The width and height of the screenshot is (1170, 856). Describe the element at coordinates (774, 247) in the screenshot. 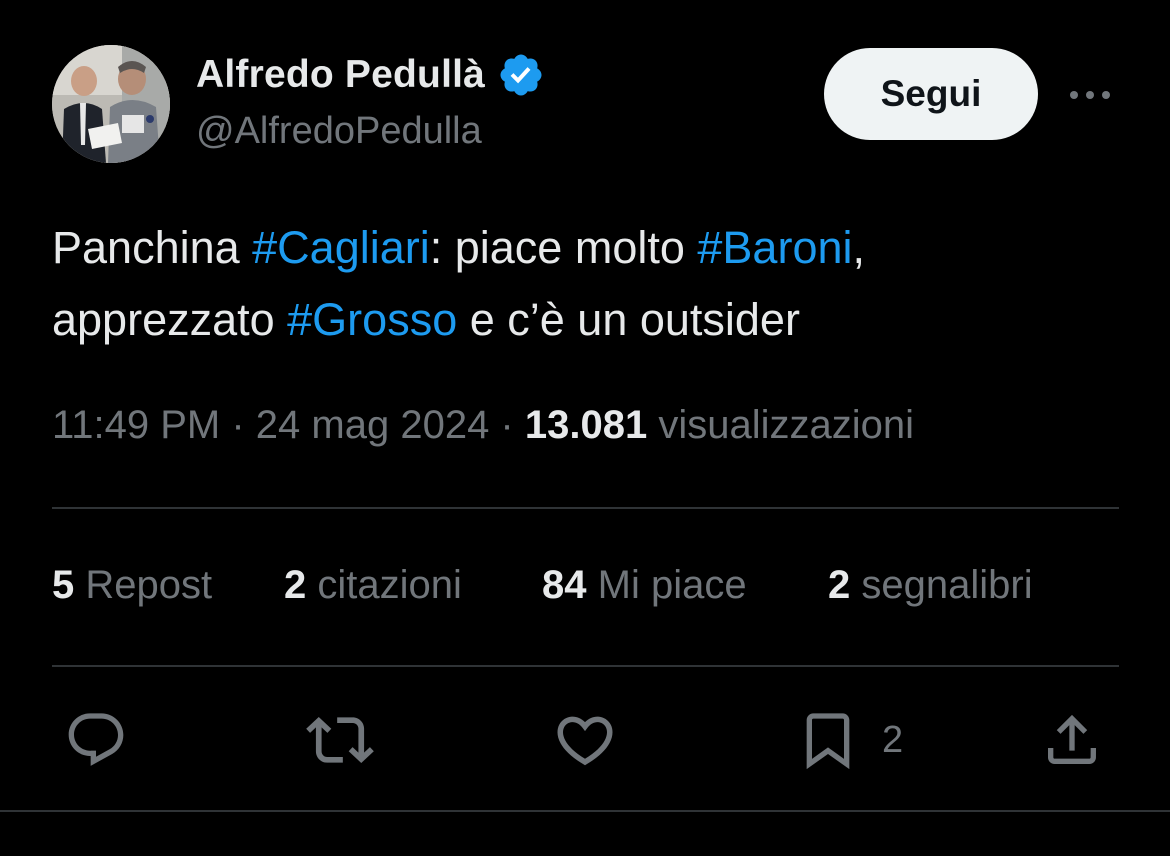

I see `hashtag-link: #Baroni` at that location.